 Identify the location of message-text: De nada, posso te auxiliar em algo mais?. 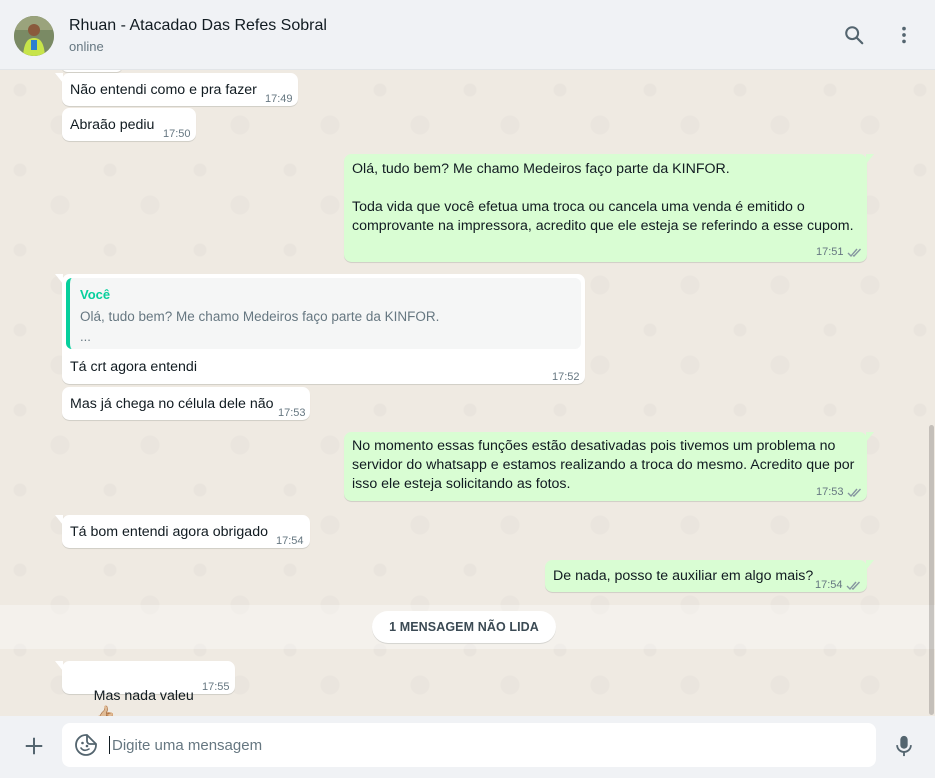
(683, 576).